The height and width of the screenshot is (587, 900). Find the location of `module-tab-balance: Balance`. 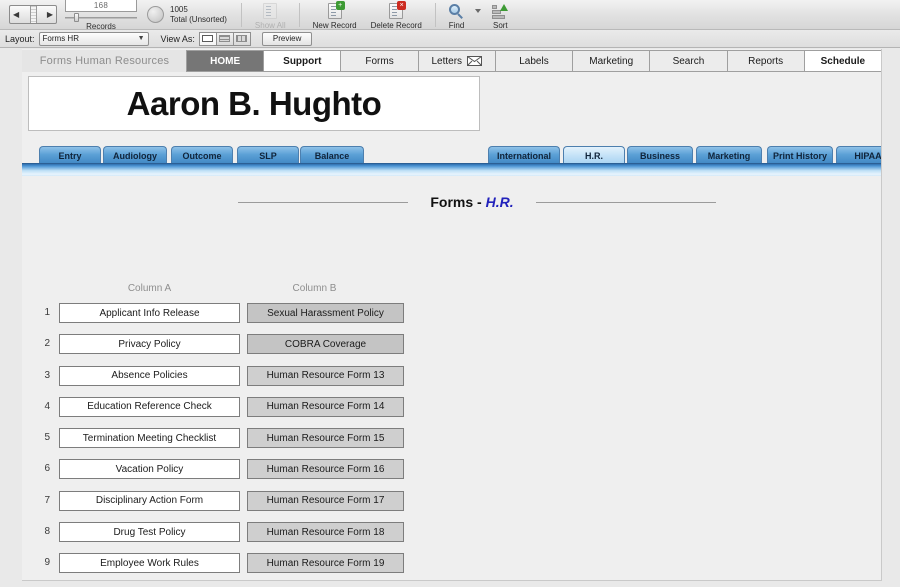

module-tab-balance: Balance is located at coordinates (332, 155).